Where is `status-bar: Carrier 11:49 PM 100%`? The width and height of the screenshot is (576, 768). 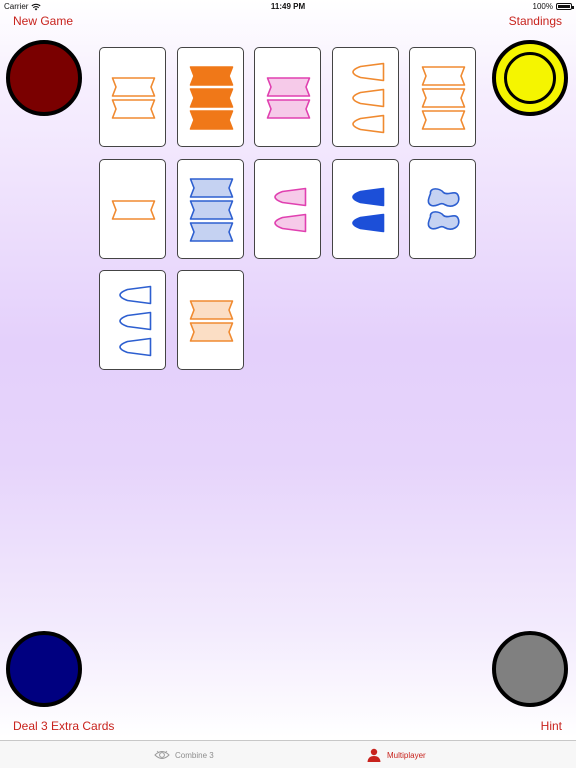
status-bar: Carrier 11:49 PM 100% is located at coordinates (288, 6).